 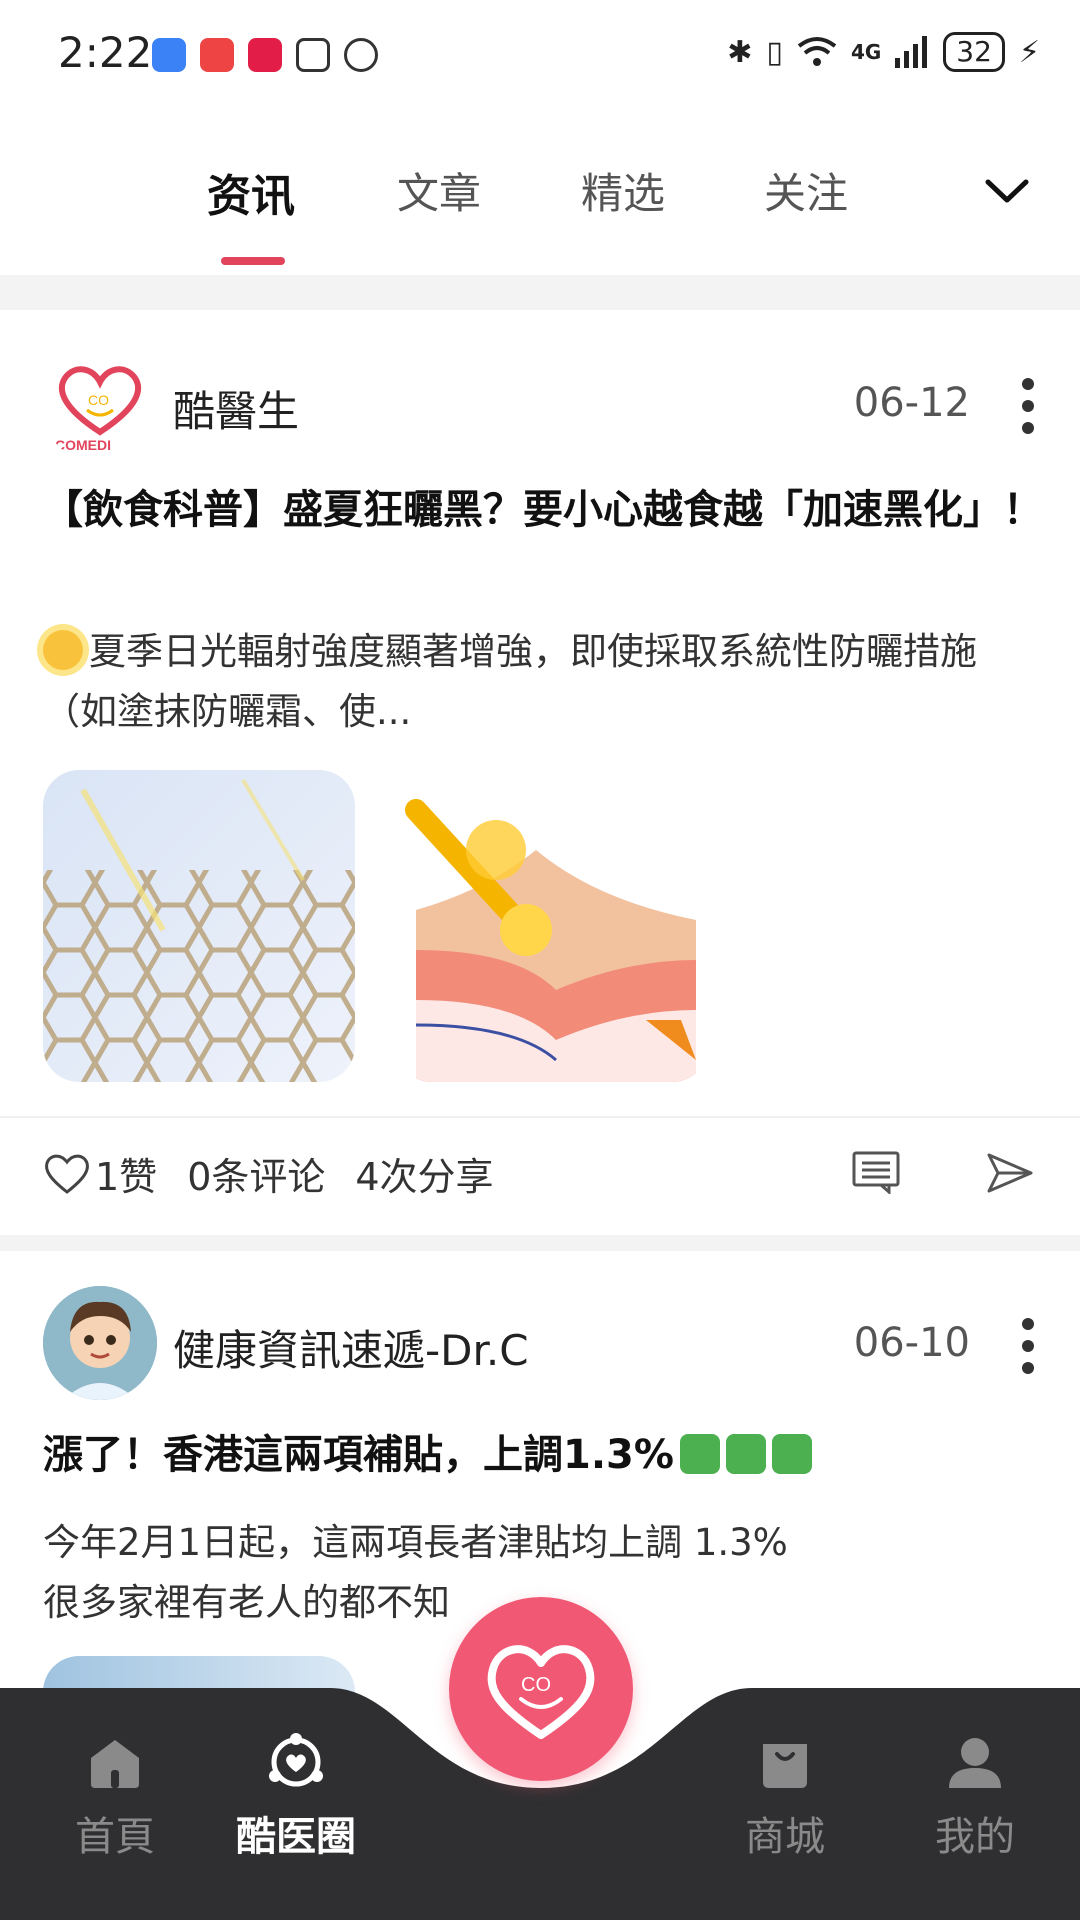 What do you see at coordinates (1007, 191) in the screenshot?
I see `chevron-down-icon` at bounding box center [1007, 191].